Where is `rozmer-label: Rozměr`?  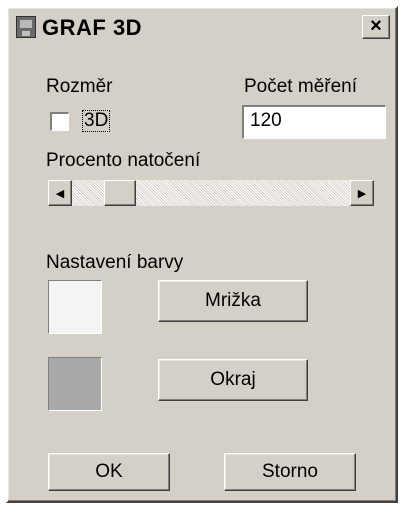 rozmer-label: Rozměr is located at coordinates (79, 86).